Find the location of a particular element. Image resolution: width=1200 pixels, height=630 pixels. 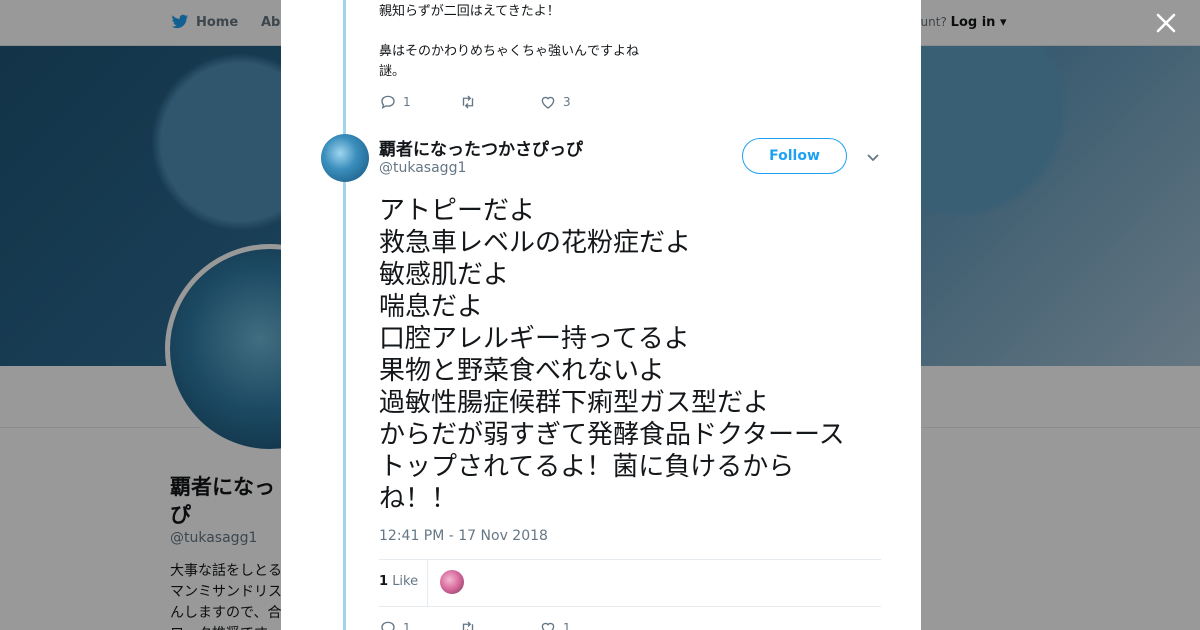

liker-avatar is located at coordinates (452, 582).